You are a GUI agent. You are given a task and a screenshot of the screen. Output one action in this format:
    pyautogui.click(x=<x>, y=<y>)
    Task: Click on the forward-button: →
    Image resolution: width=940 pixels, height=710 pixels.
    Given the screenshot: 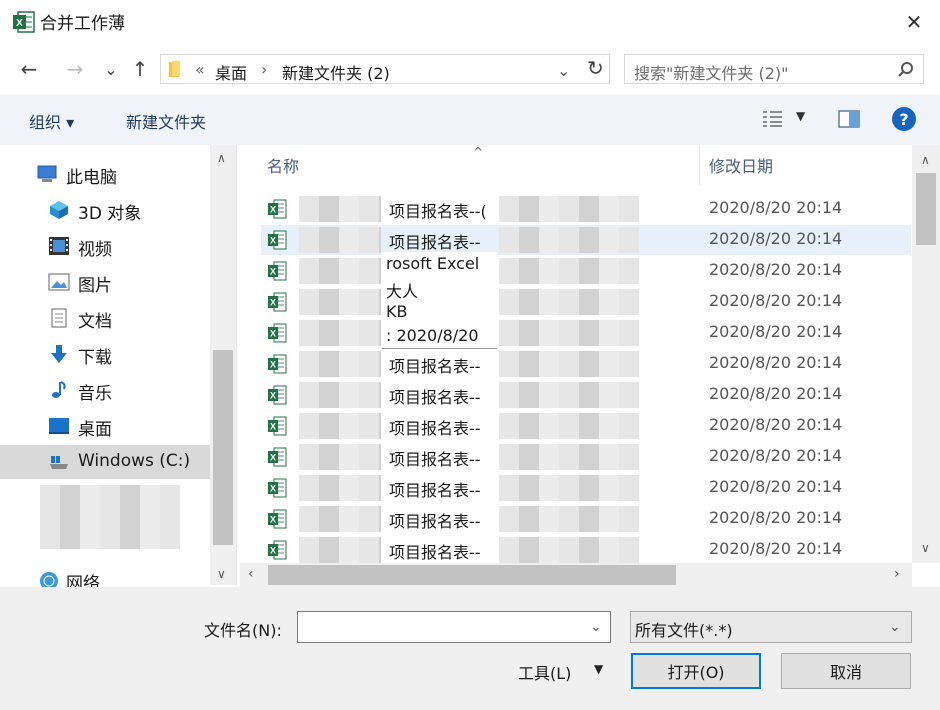 What is the action you would take?
    pyautogui.click(x=75, y=69)
    